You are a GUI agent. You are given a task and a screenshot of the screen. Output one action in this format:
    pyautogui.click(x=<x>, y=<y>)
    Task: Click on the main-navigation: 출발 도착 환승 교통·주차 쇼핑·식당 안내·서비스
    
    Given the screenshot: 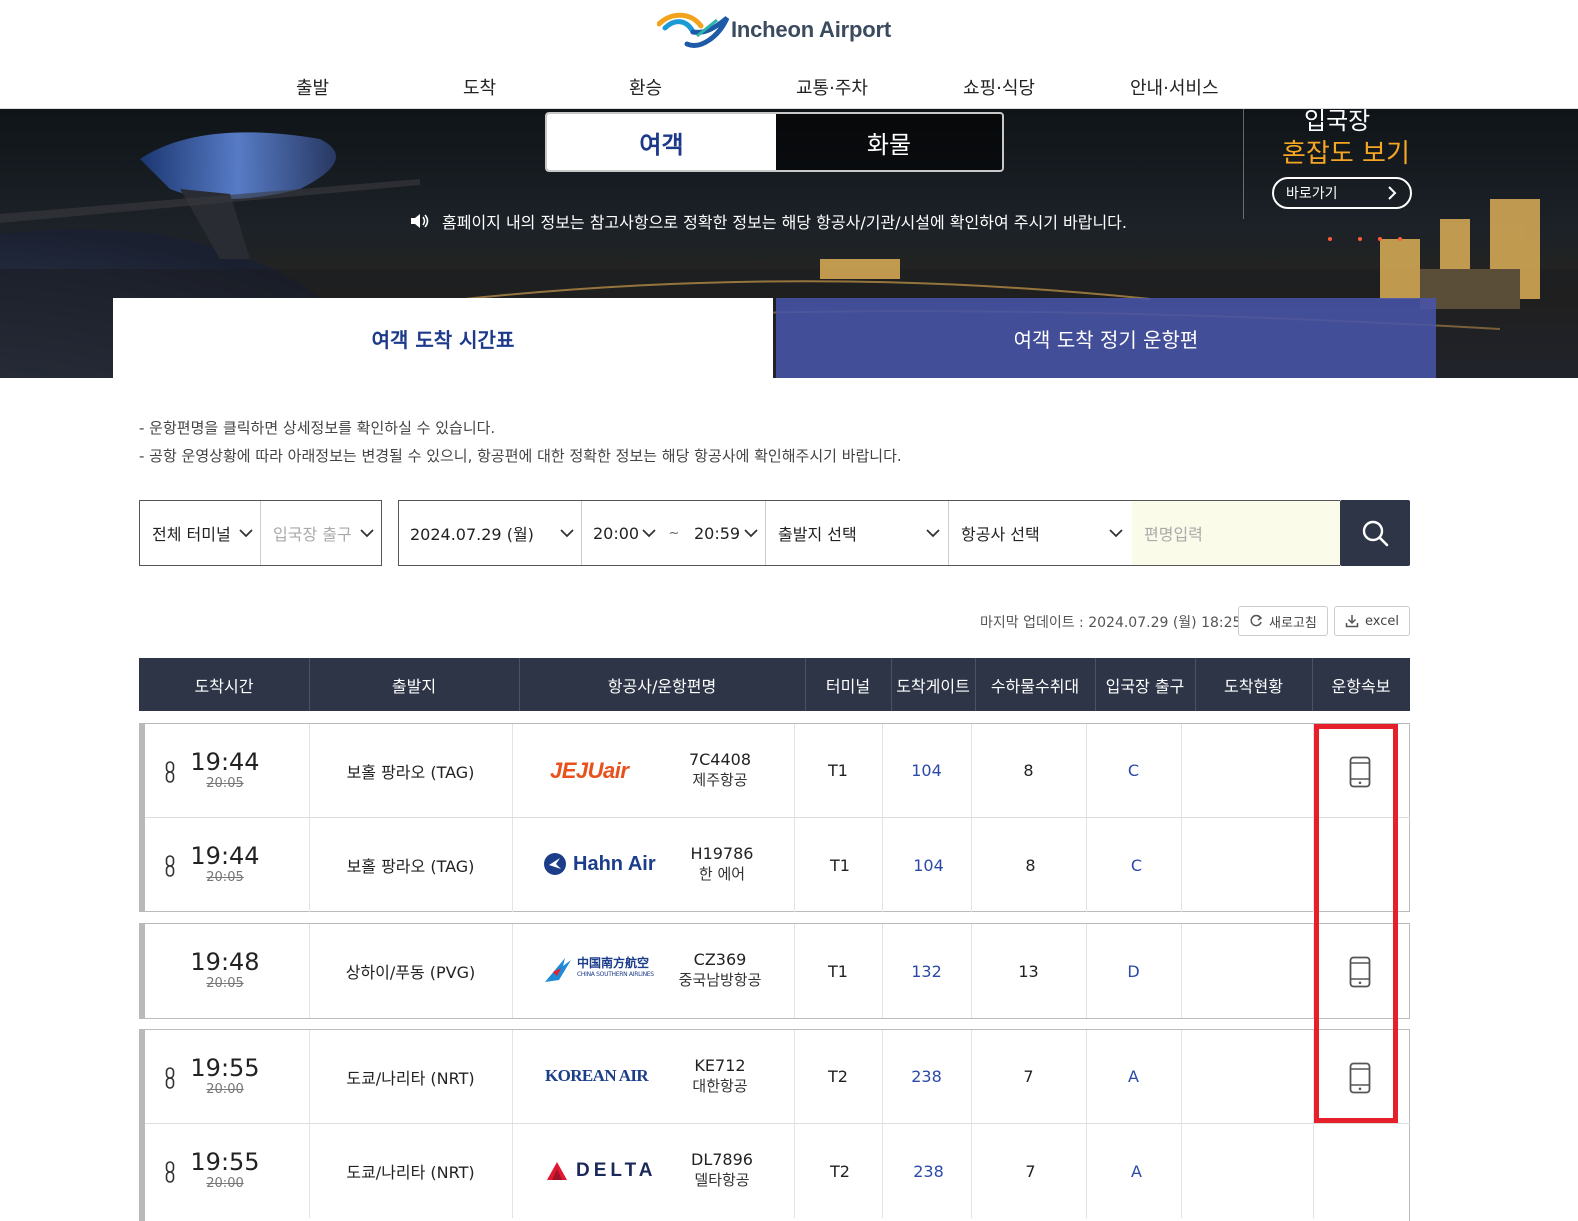 What is the action you would take?
    pyautogui.click(x=789, y=87)
    